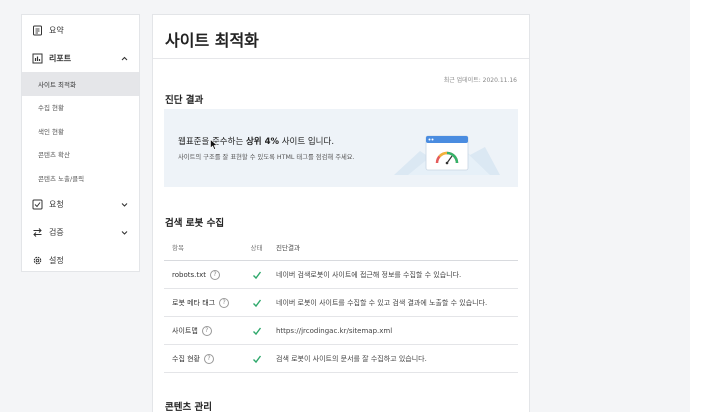 This screenshot has height=412, width=710. What do you see at coordinates (80, 108) in the screenshot?
I see `sidebar-subitem-crawl-status: 수집 현황` at bounding box center [80, 108].